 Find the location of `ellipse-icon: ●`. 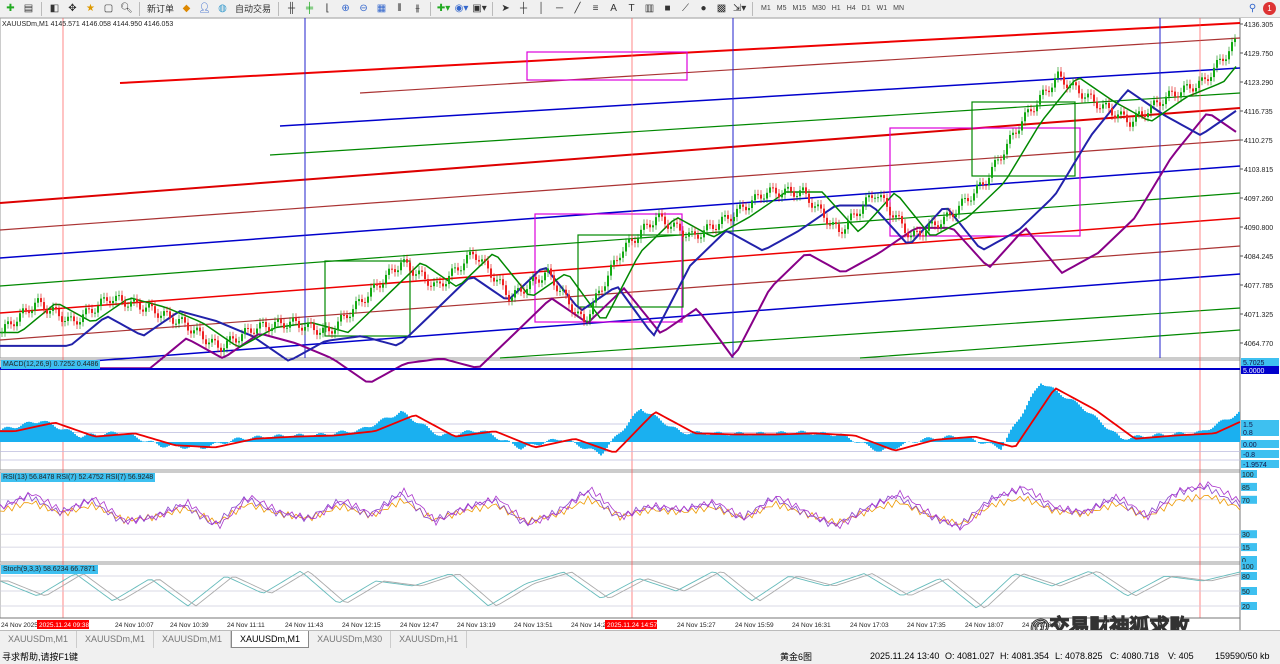

ellipse-icon: ● is located at coordinates (703, 8).